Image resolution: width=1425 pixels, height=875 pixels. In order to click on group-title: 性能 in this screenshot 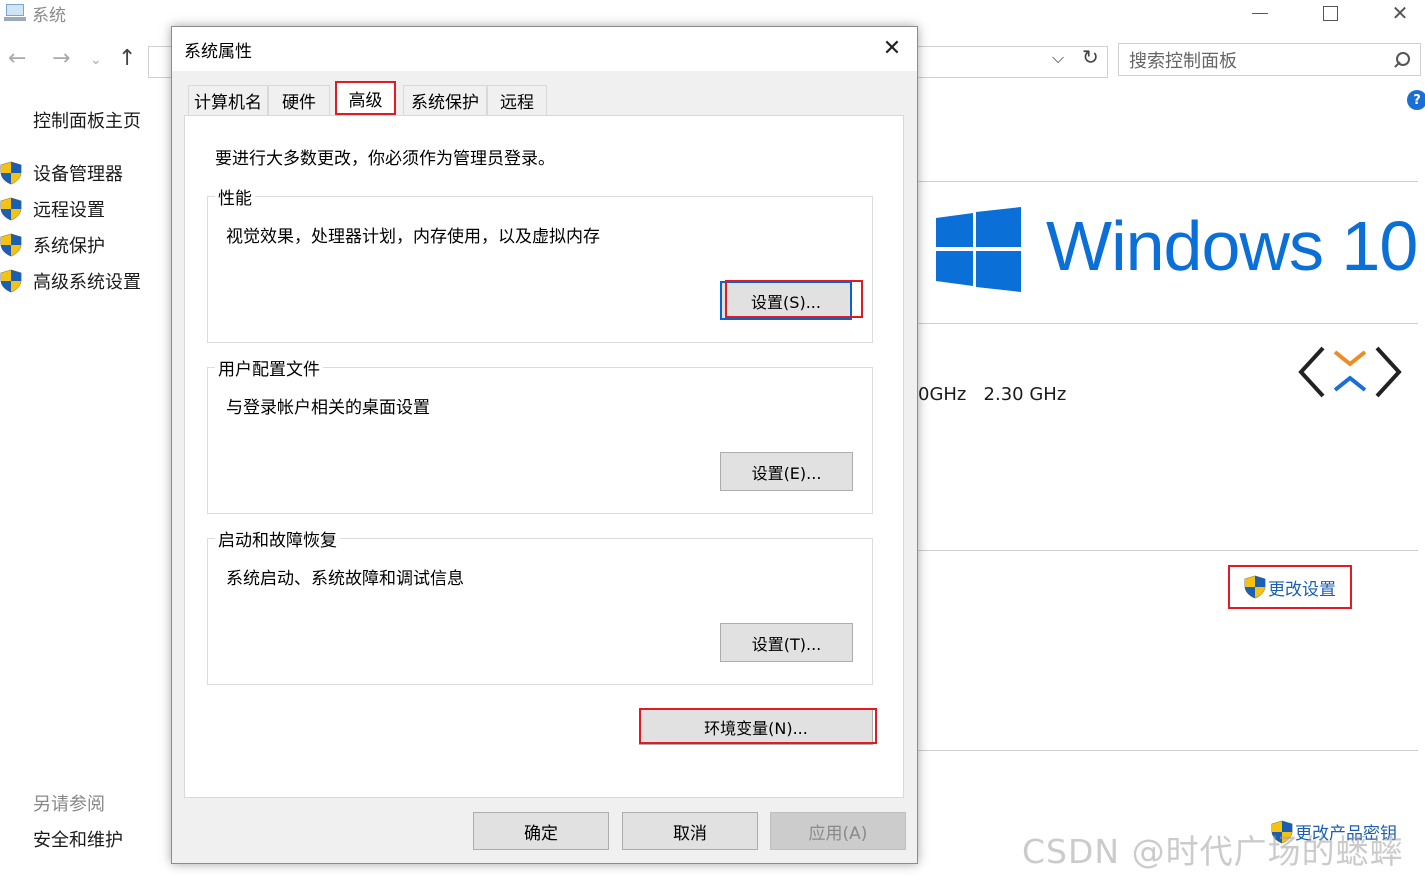, I will do `click(235, 196)`.